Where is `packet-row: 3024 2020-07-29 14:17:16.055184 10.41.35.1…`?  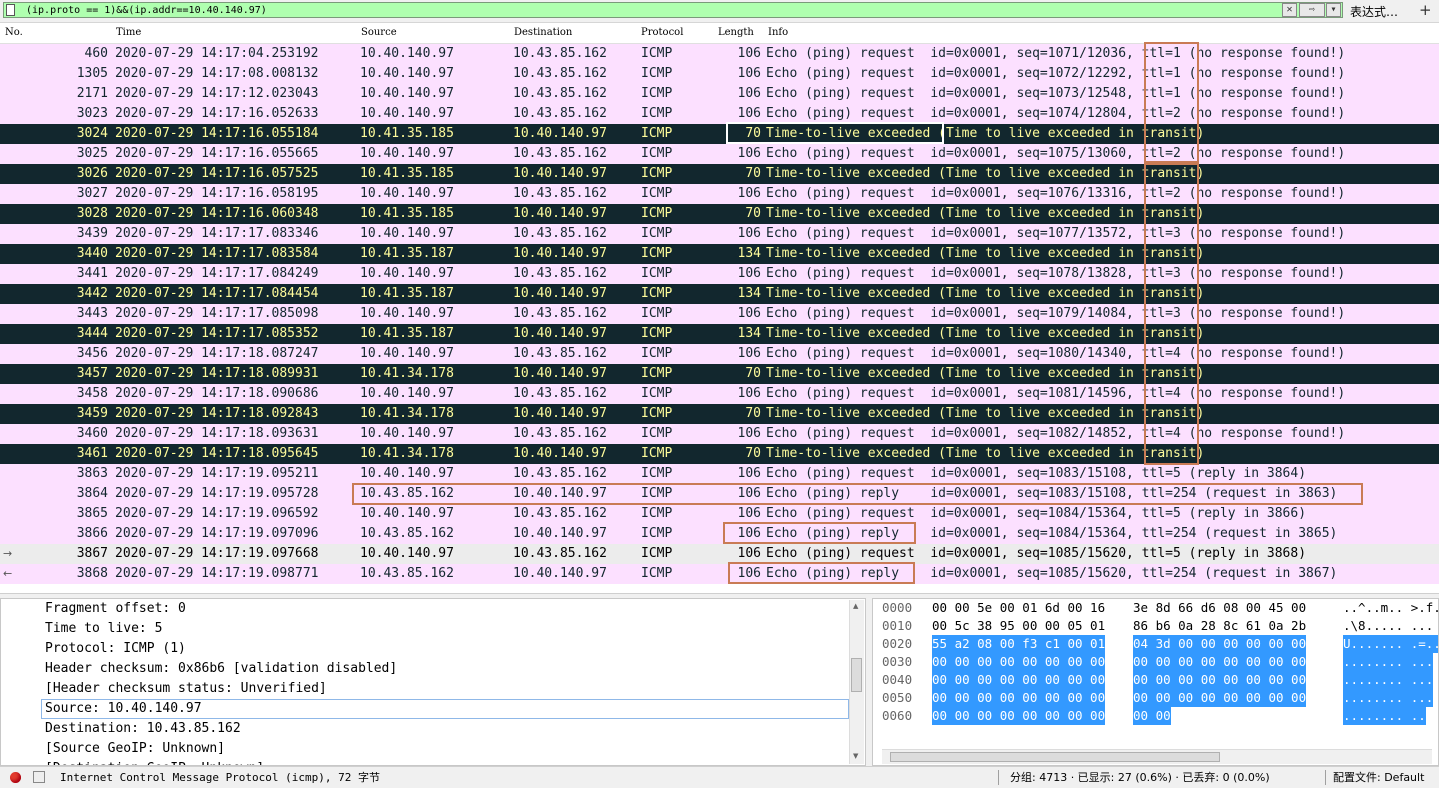 packet-row: 3024 2020-07-29 14:17:16.055184 10.41.35.1… is located at coordinates (719, 134).